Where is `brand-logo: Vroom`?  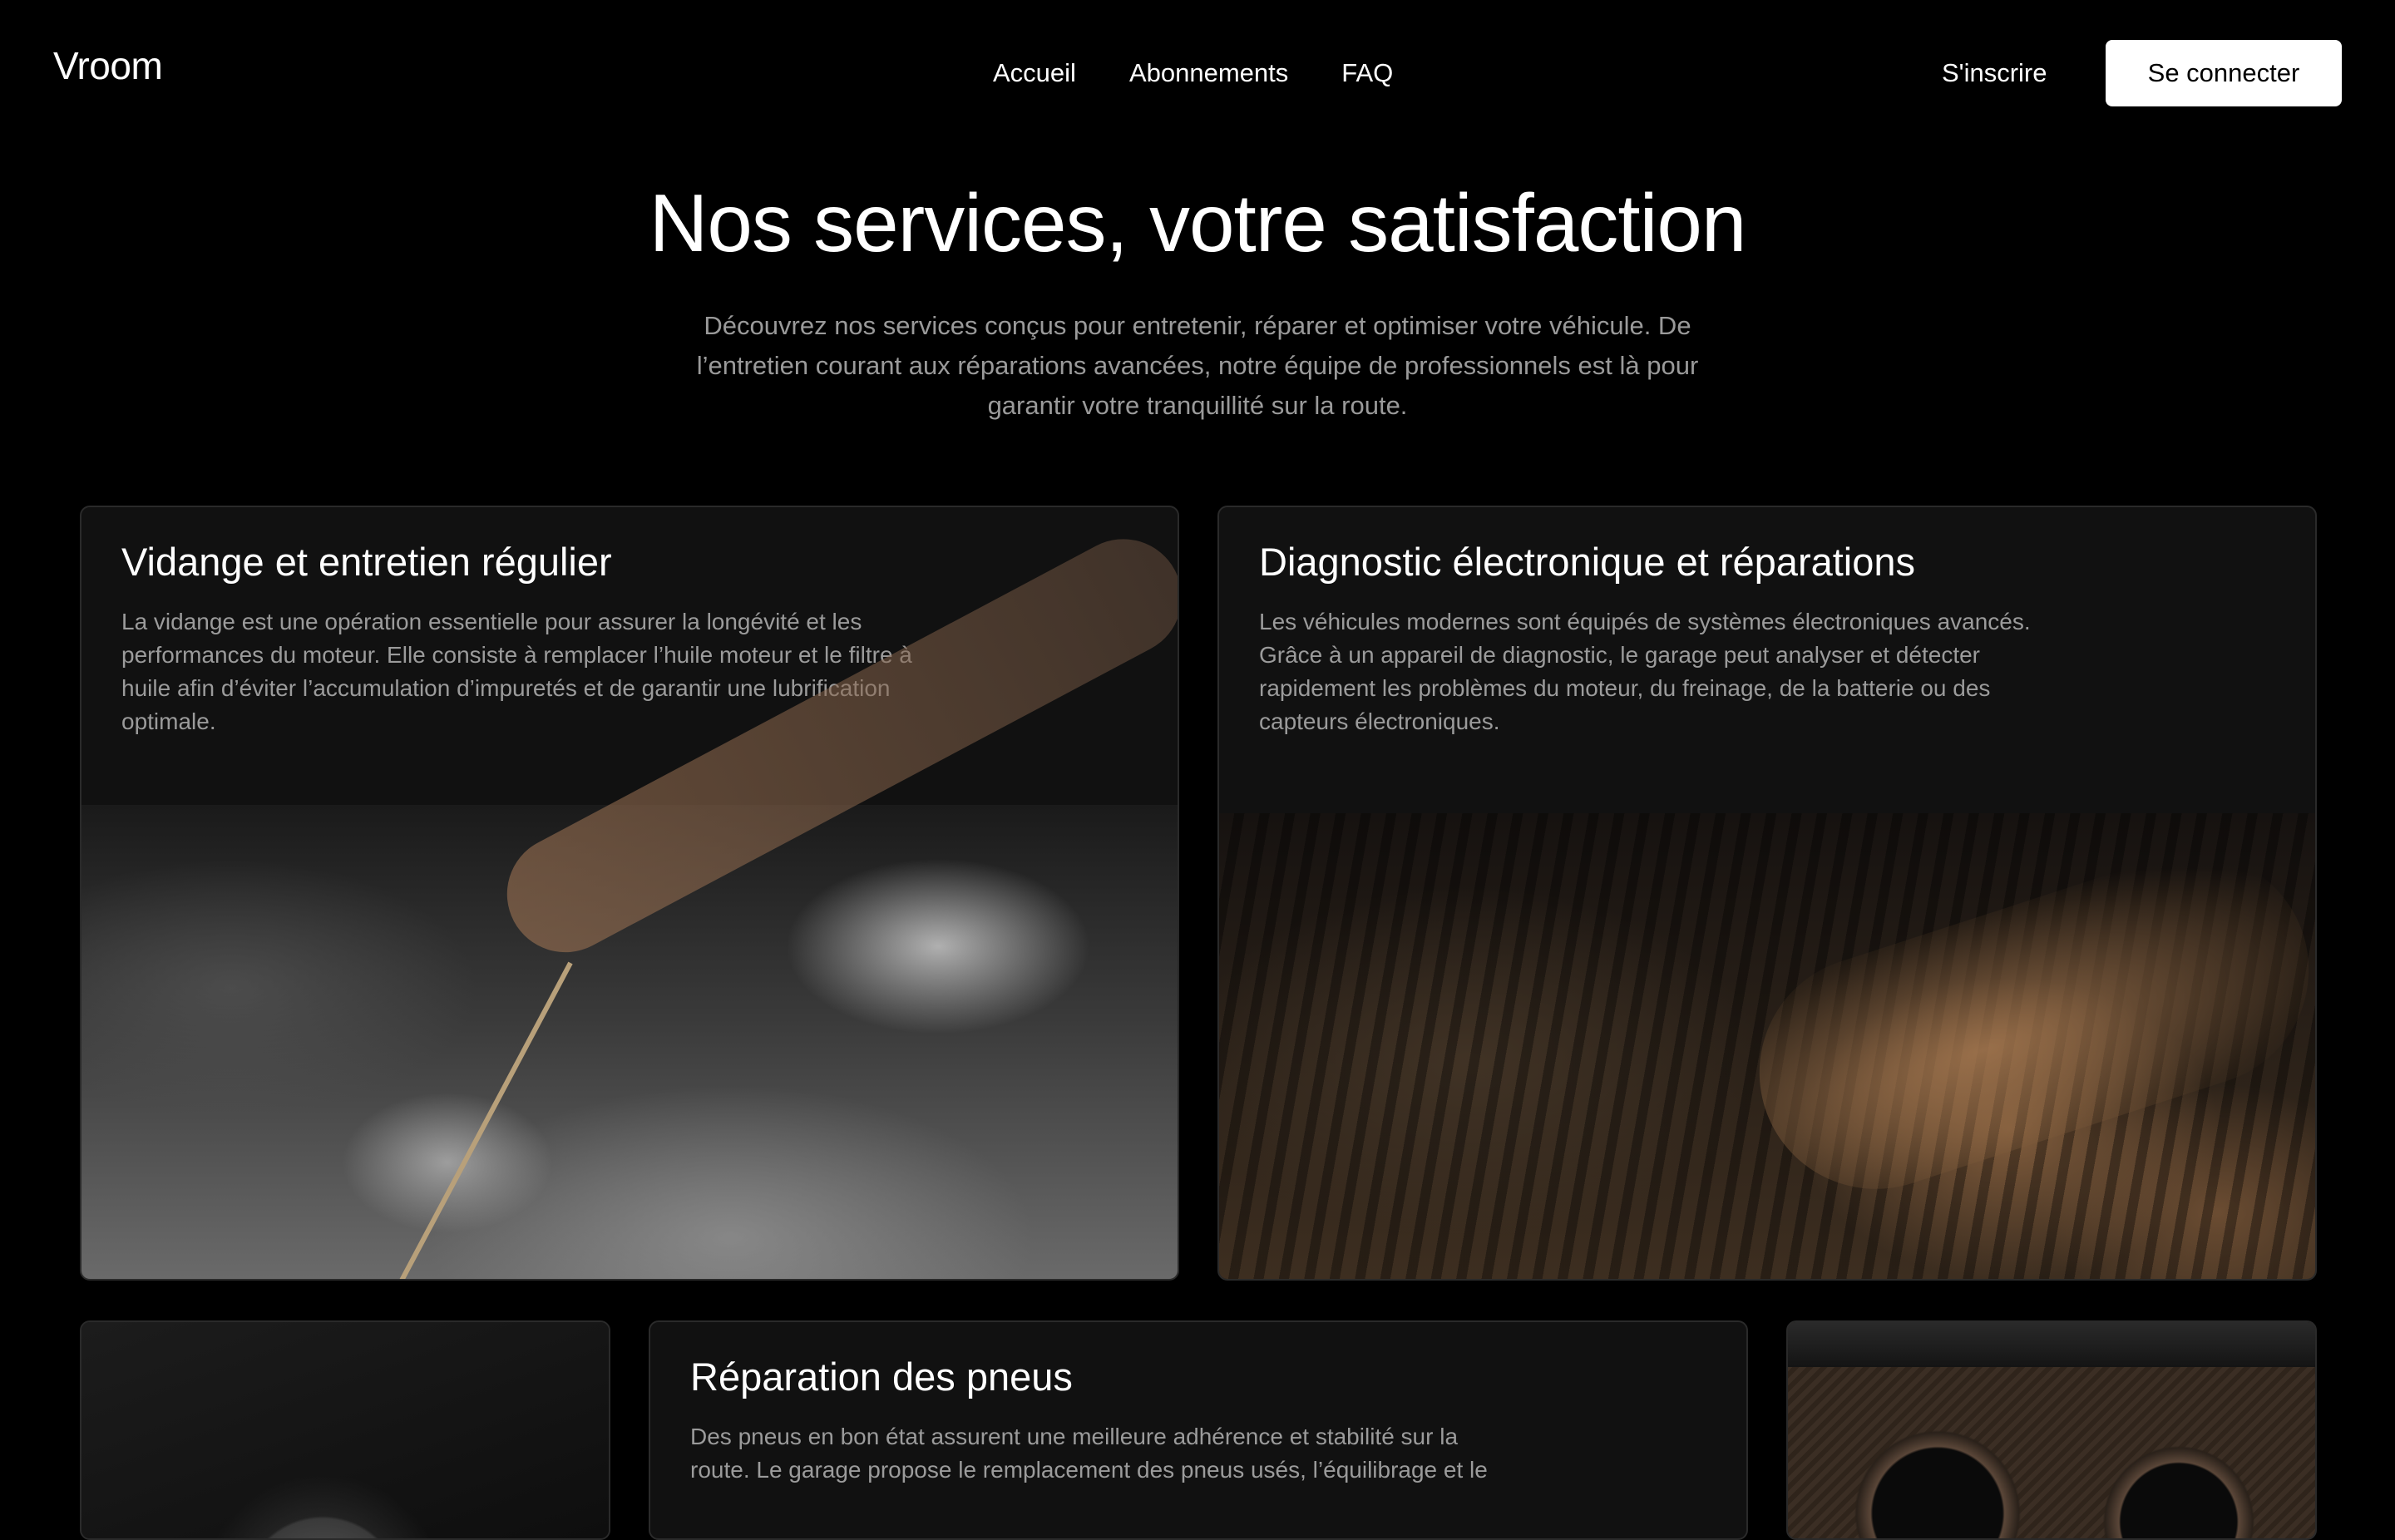 brand-logo: Vroom is located at coordinates (108, 66).